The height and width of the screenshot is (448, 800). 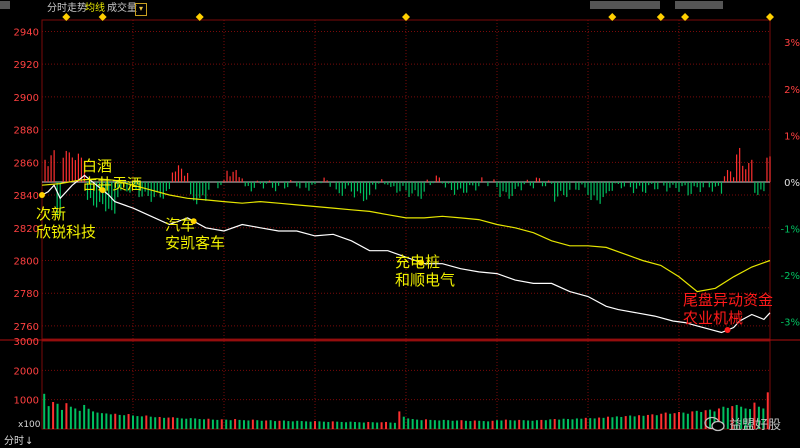 I want to click on annotation-qiche: 汽车 安凯客车, so click(x=195, y=234).